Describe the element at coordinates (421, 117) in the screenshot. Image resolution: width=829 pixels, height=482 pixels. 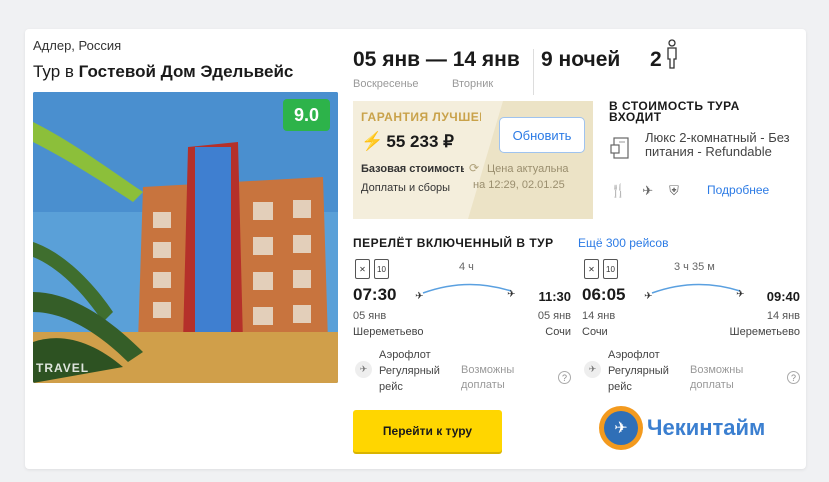
I see `guarantee-label: ГАРАНТИЯ ЛУЧШЕЙ` at that location.